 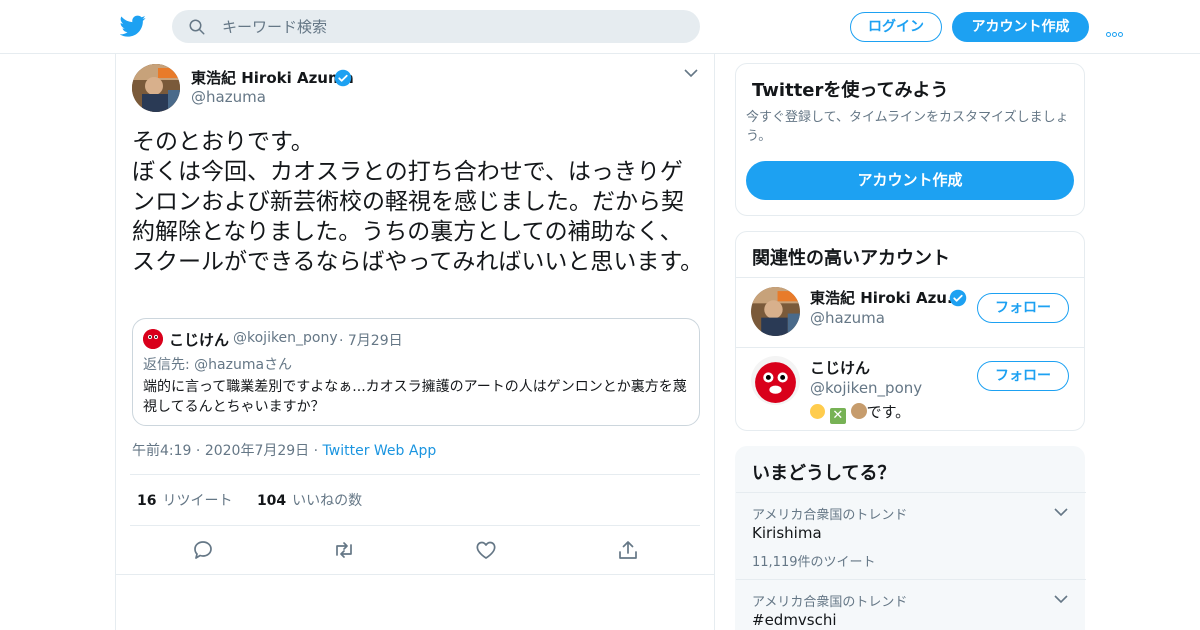 I want to click on like-icon, so click(x=486, y=550).